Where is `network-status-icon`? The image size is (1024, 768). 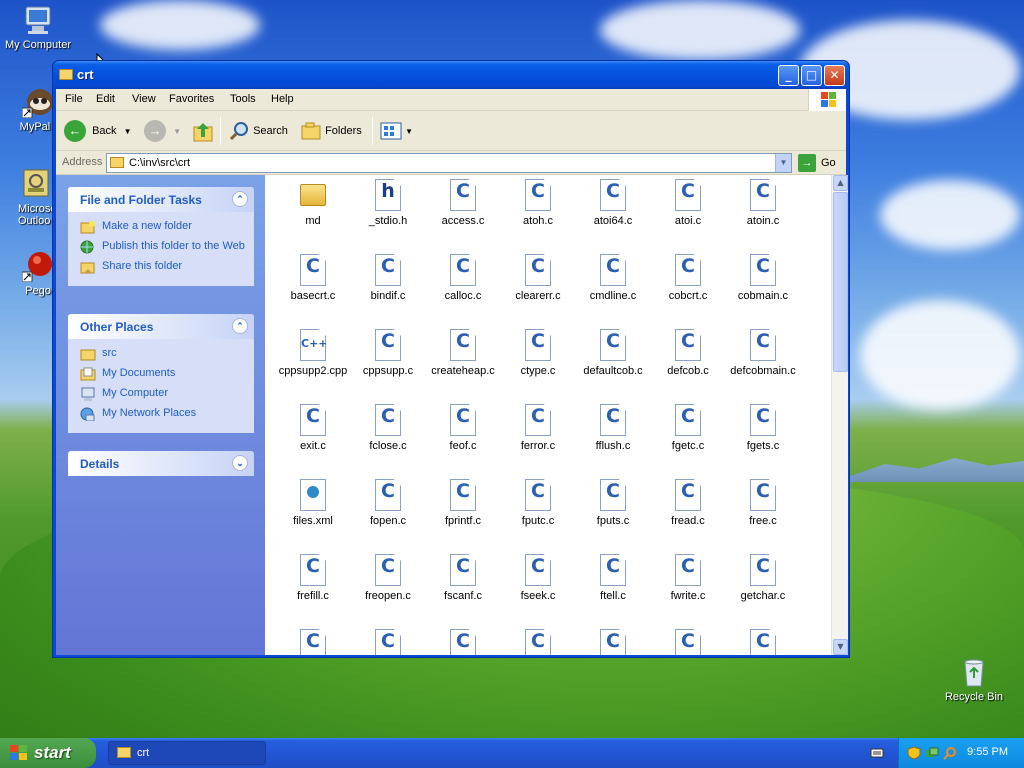 network-status-icon is located at coordinates (932, 753).